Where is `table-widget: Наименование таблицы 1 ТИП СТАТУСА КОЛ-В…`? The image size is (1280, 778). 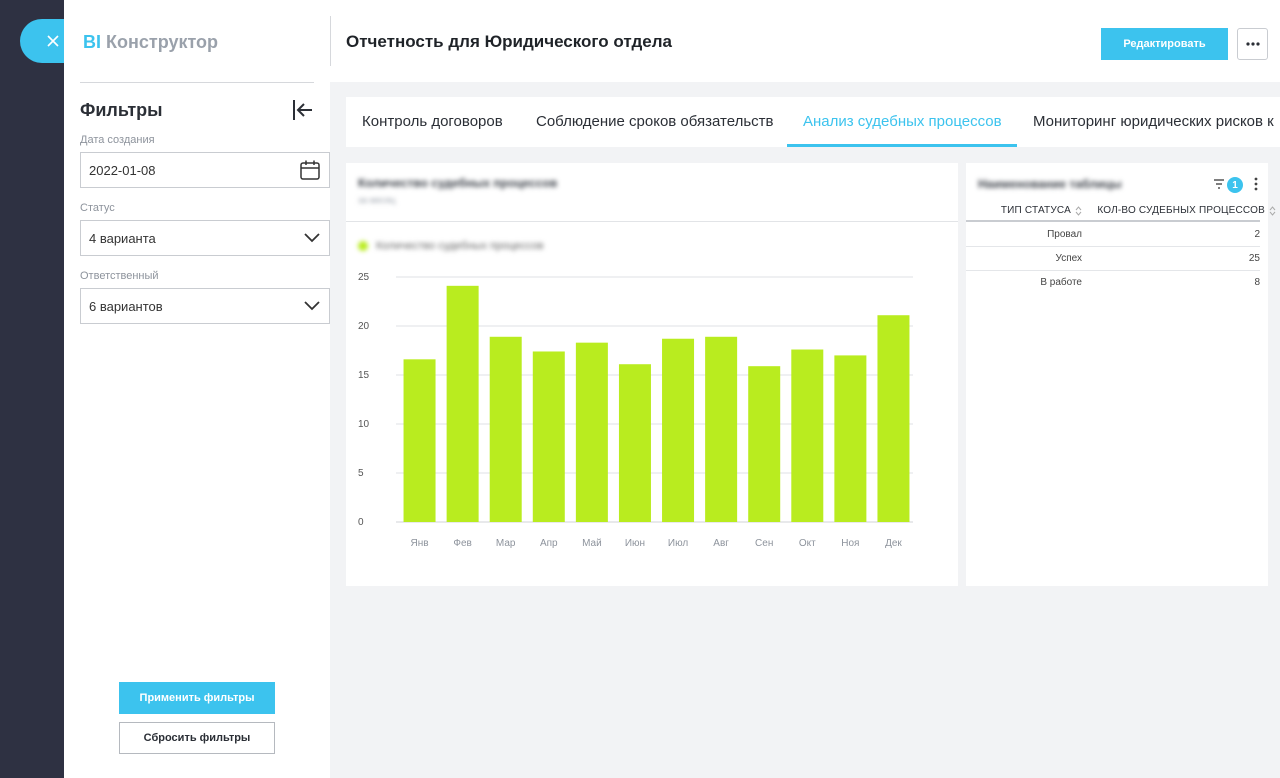
table-widget: Наименование таблицы 1 ТИП СТАТУСА КОЛ-В… is located at coordinates (1121, 374).